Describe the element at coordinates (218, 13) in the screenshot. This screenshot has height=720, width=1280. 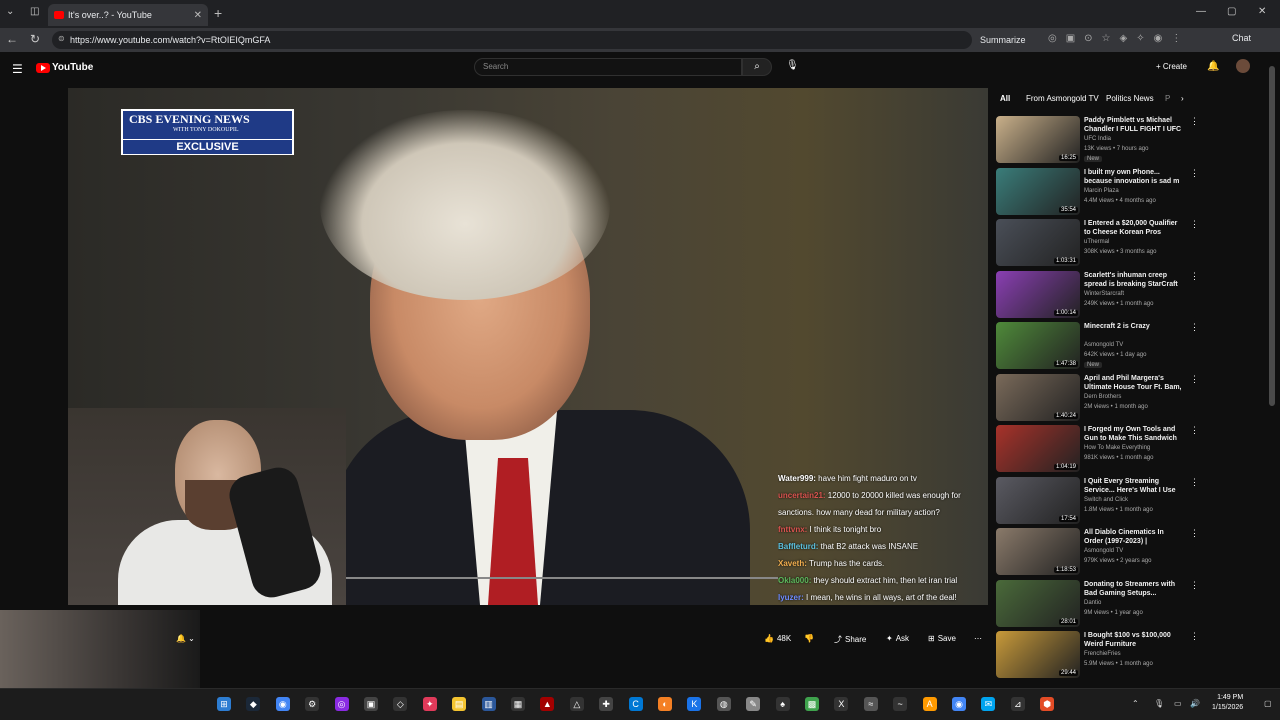
I see `new-tab-icon: +` at that location.